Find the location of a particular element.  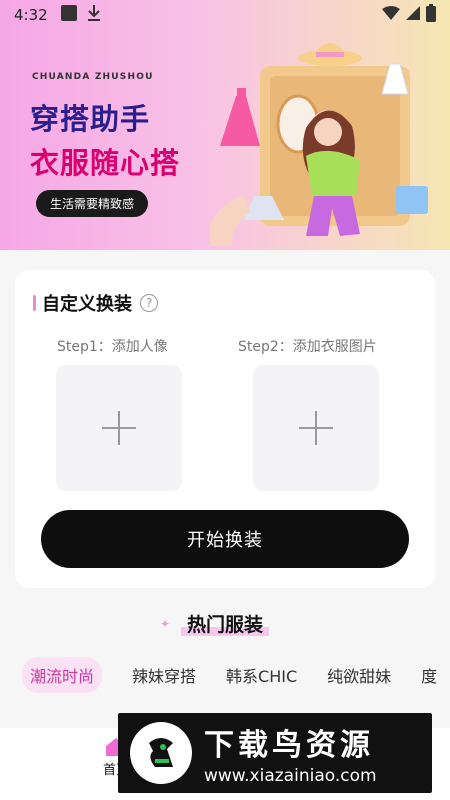

watermark-text: 下载鸟资源 www.xiazainiao.com is located at coordinates (290, 753).